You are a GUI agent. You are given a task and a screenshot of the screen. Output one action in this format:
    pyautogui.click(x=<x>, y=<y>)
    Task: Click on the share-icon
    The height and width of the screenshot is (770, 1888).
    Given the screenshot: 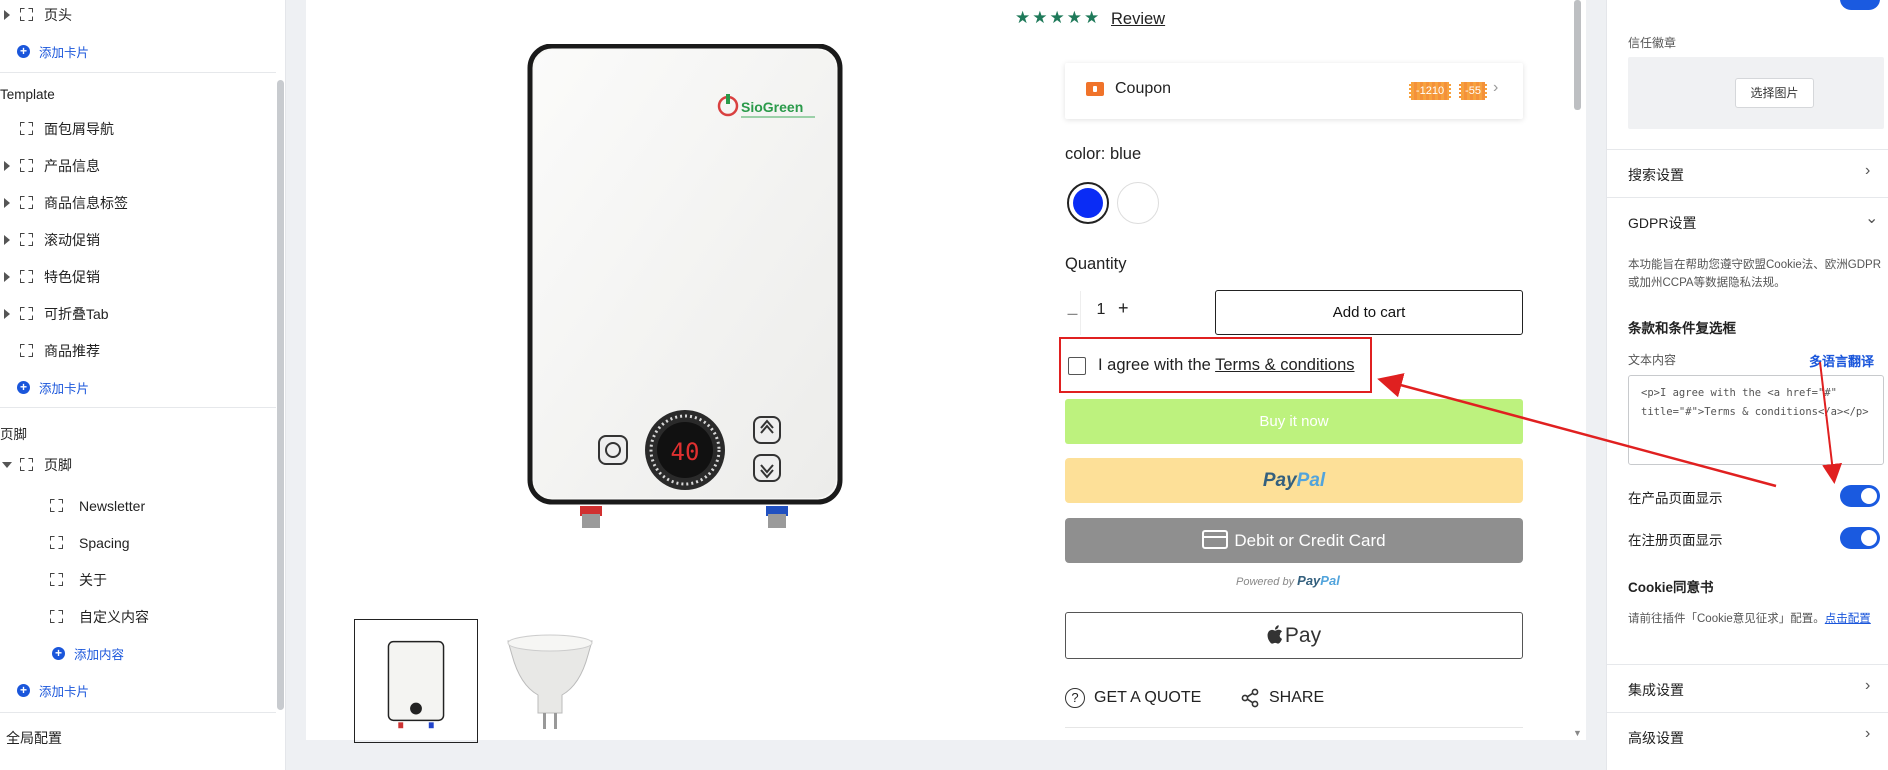 What is the action you would take?
    pyautogui.click(x=1250, y=698)
    